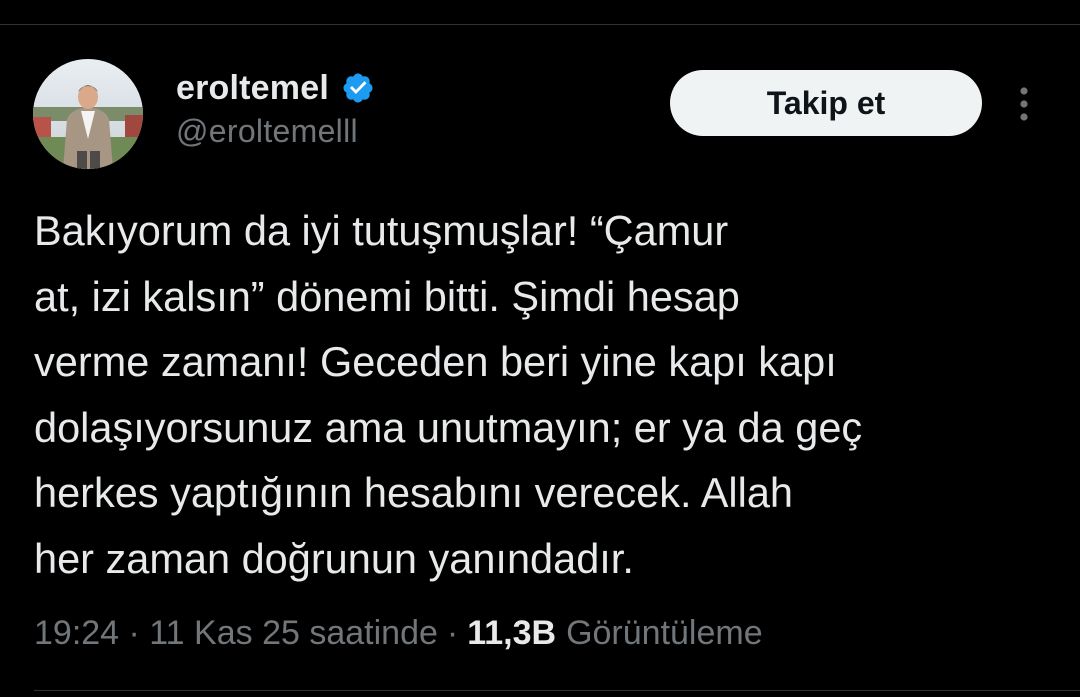 The width and height of the screenshot is (1080, 697). I want to click on display-name: eroltemel, so click(252, 88).